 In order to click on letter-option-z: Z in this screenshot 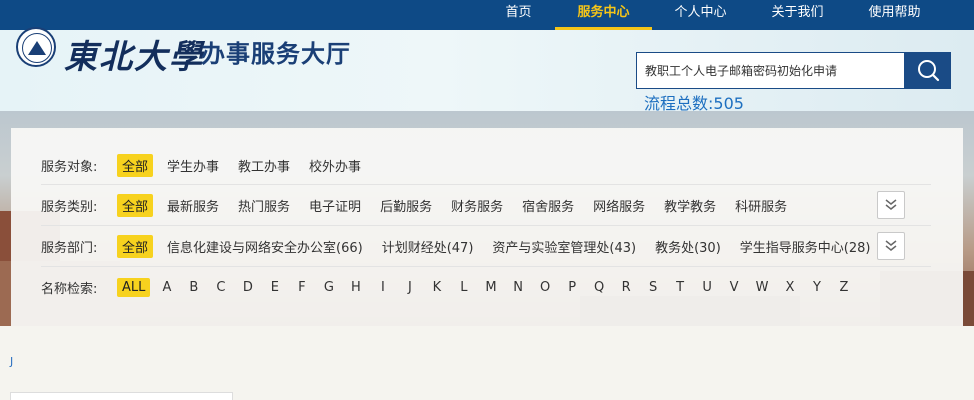, I will do `click(843, 287)`.